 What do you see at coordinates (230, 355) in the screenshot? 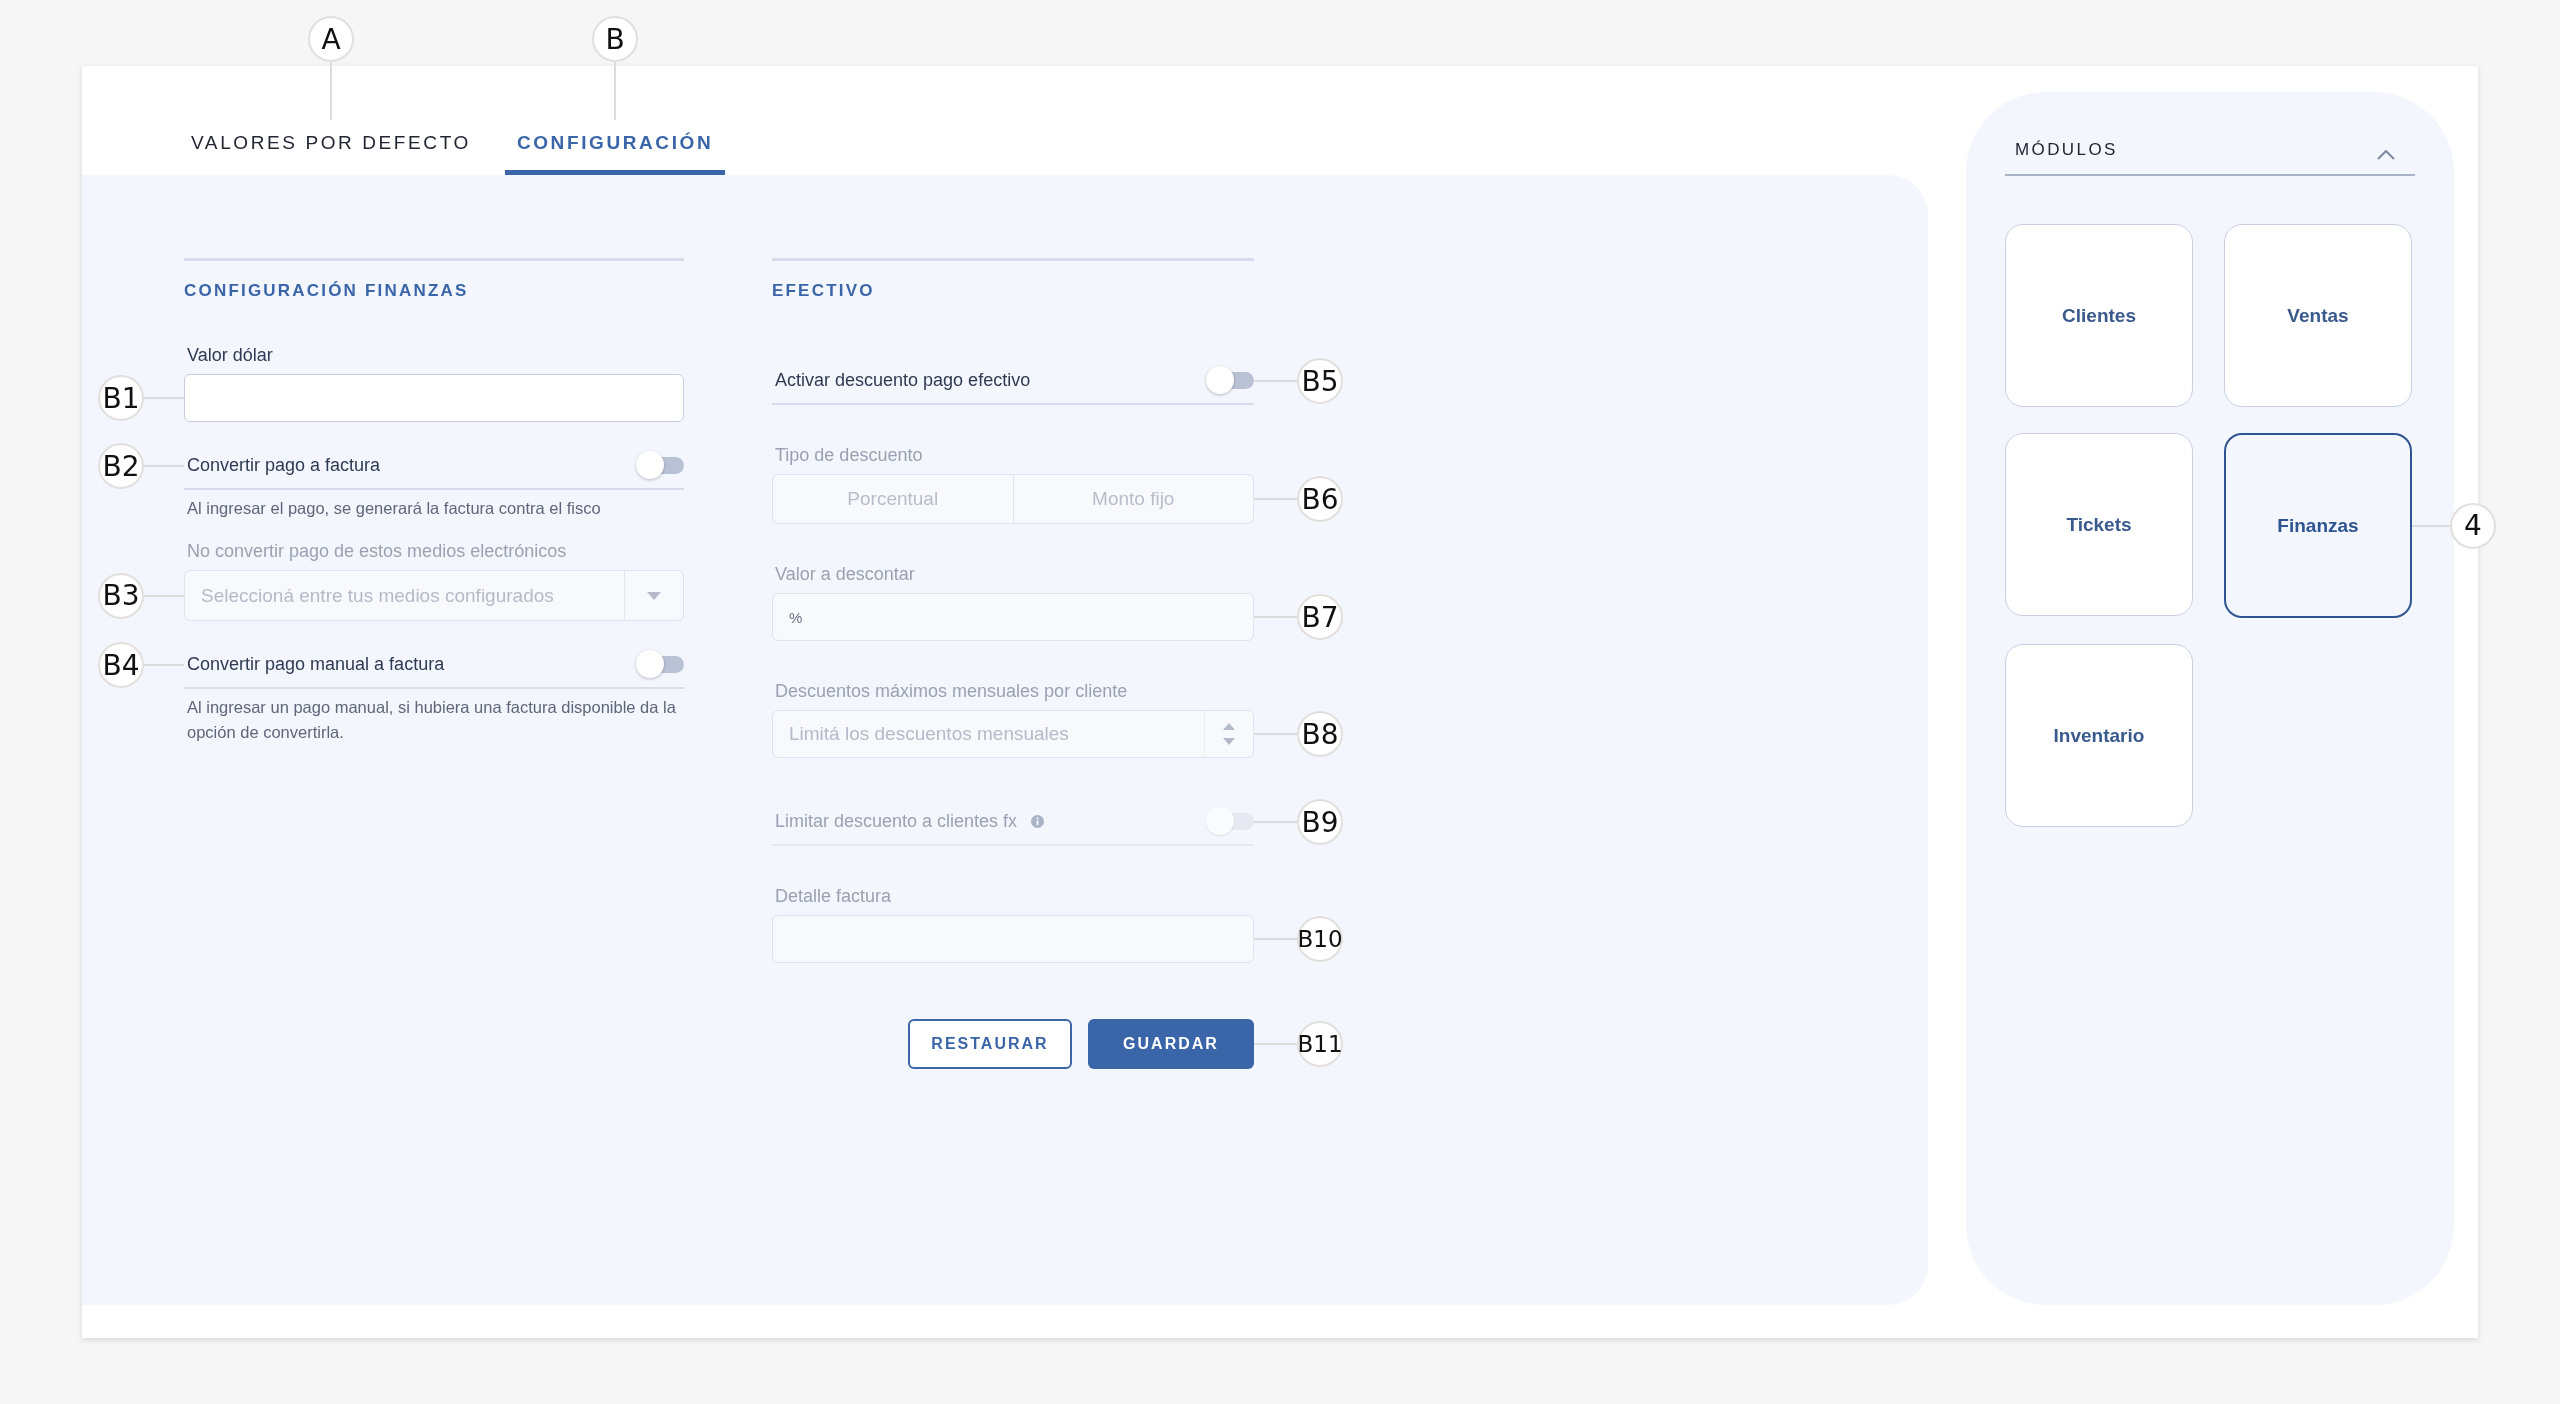
I see `field-label: Valor dólar` at bounding box center [230, 355].